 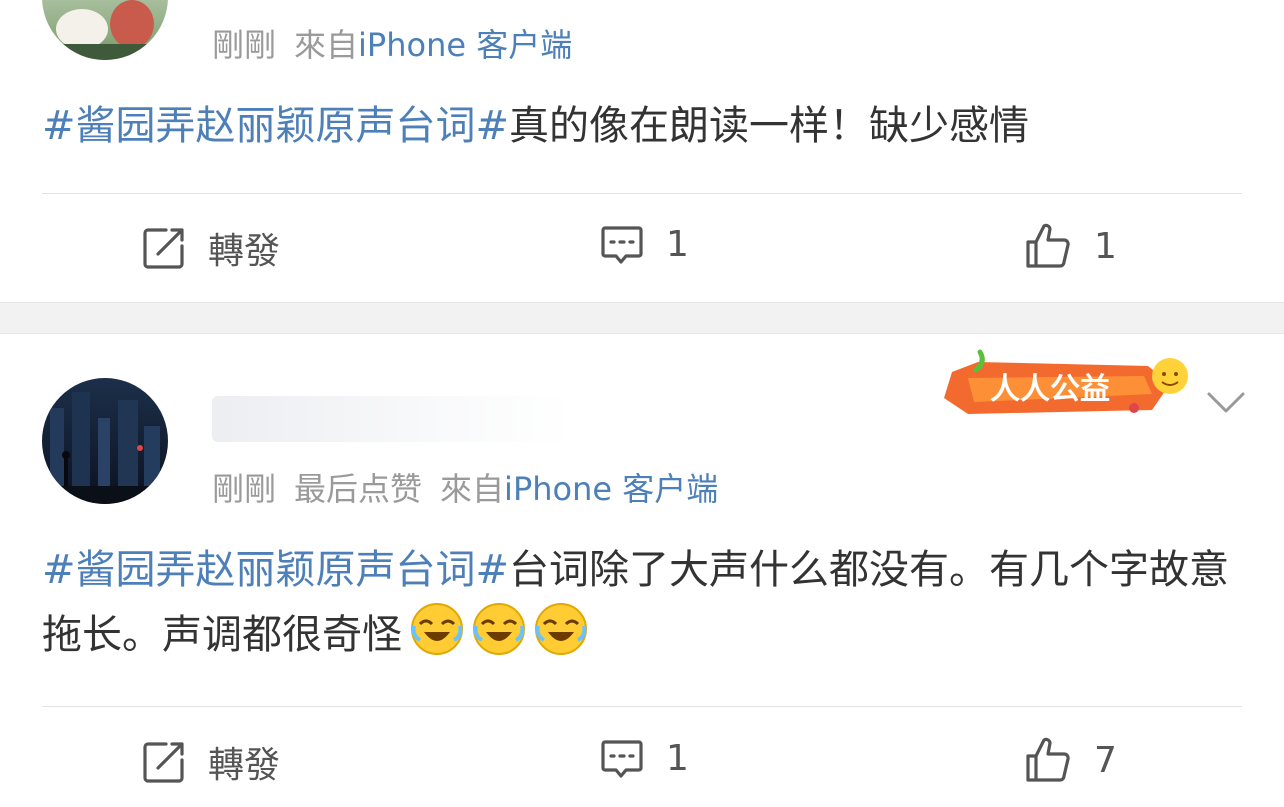 I want to click on last-liked-label: 最后点赞, so click(x=358, y=489).